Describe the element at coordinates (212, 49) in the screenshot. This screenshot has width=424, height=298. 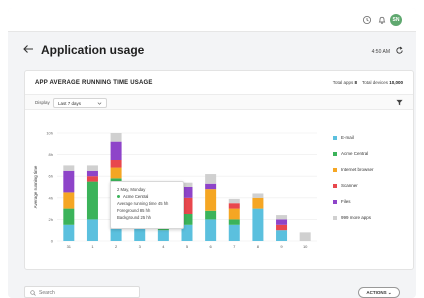
I see `page-header: Application usage 4:50 AM` at that location.